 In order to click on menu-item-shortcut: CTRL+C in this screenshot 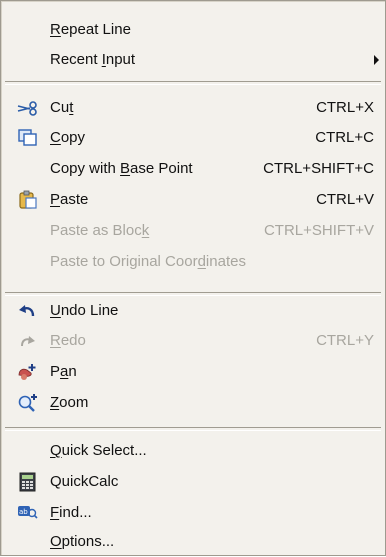, I will do `click(344, 137)`.